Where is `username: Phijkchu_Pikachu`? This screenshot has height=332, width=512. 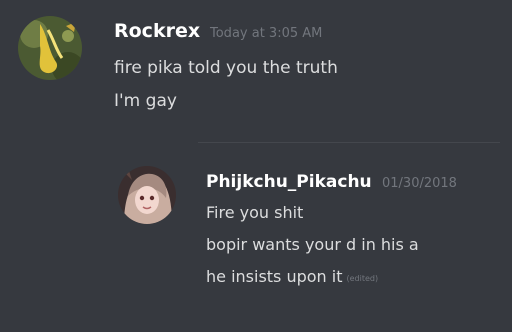
username: Phijkchu_Pikachu is located at coordinates (289, 182).